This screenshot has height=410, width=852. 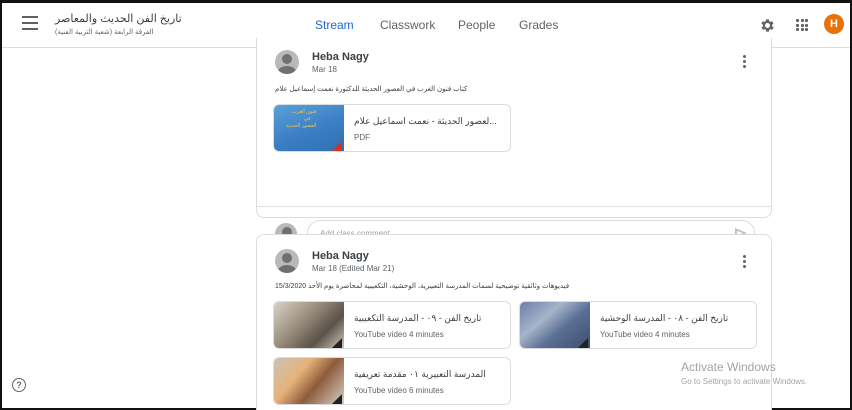 What do you see at coordinates (802, 25) in the screenshot?
I see `apps-grid-icon` at bounding box center [802, 25].